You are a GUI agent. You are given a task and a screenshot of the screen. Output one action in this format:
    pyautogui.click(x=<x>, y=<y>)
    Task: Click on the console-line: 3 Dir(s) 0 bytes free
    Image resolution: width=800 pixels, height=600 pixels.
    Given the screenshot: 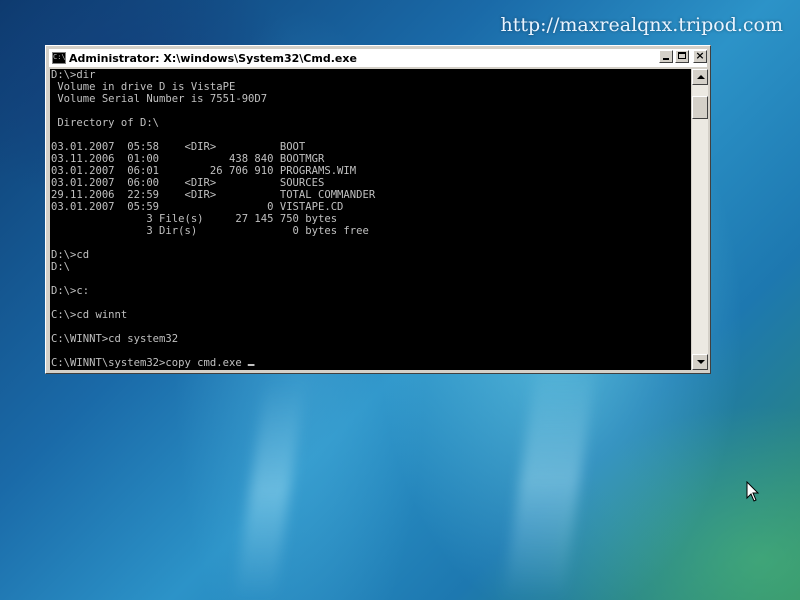 What is the action you would take?
    pyautogui.click(x=257, y=230)
    